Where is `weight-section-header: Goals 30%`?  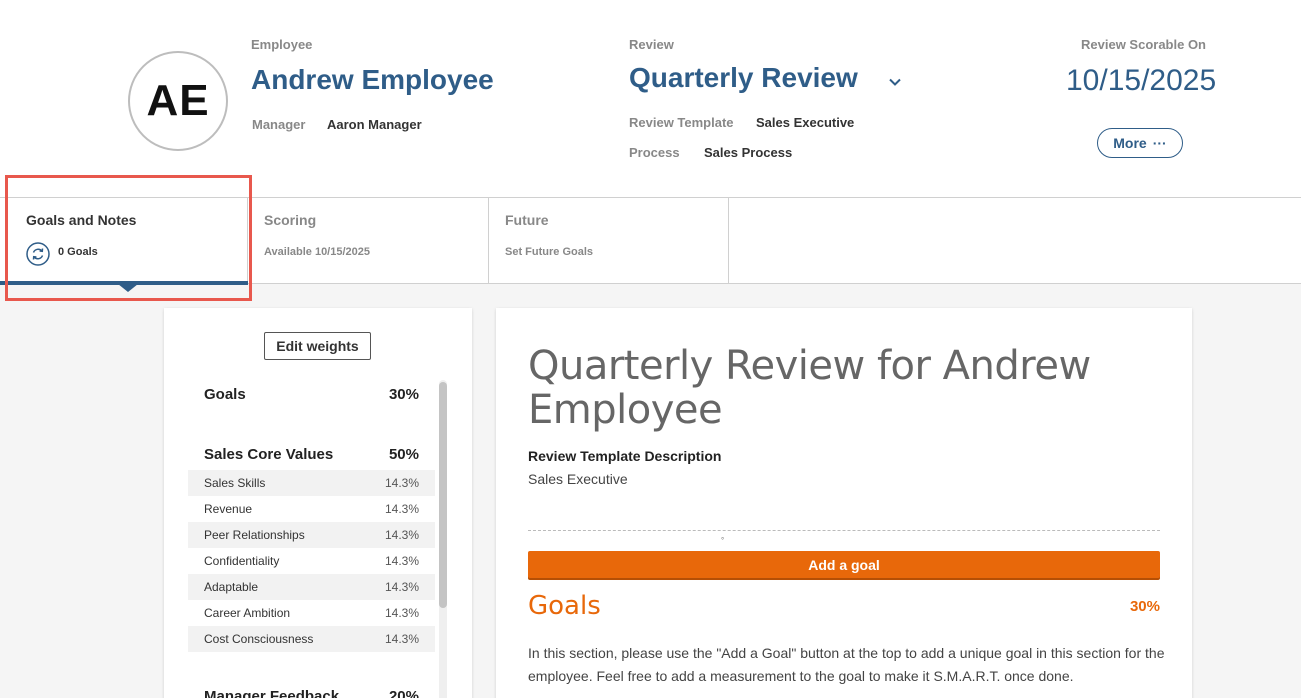
weight-section-header: Goals 30% is located at coordinates (311, 394).